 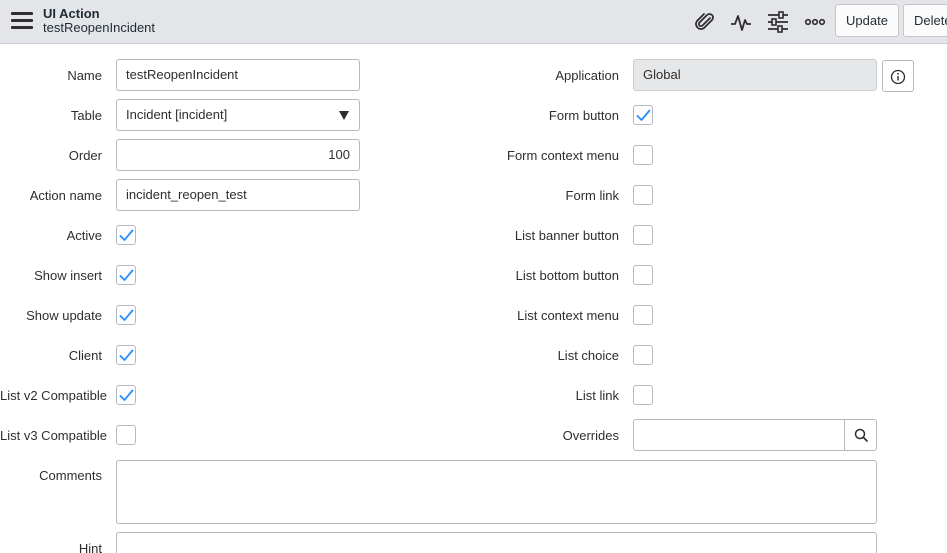 I want to click on table-label: Table, so click(x=86, y=115).